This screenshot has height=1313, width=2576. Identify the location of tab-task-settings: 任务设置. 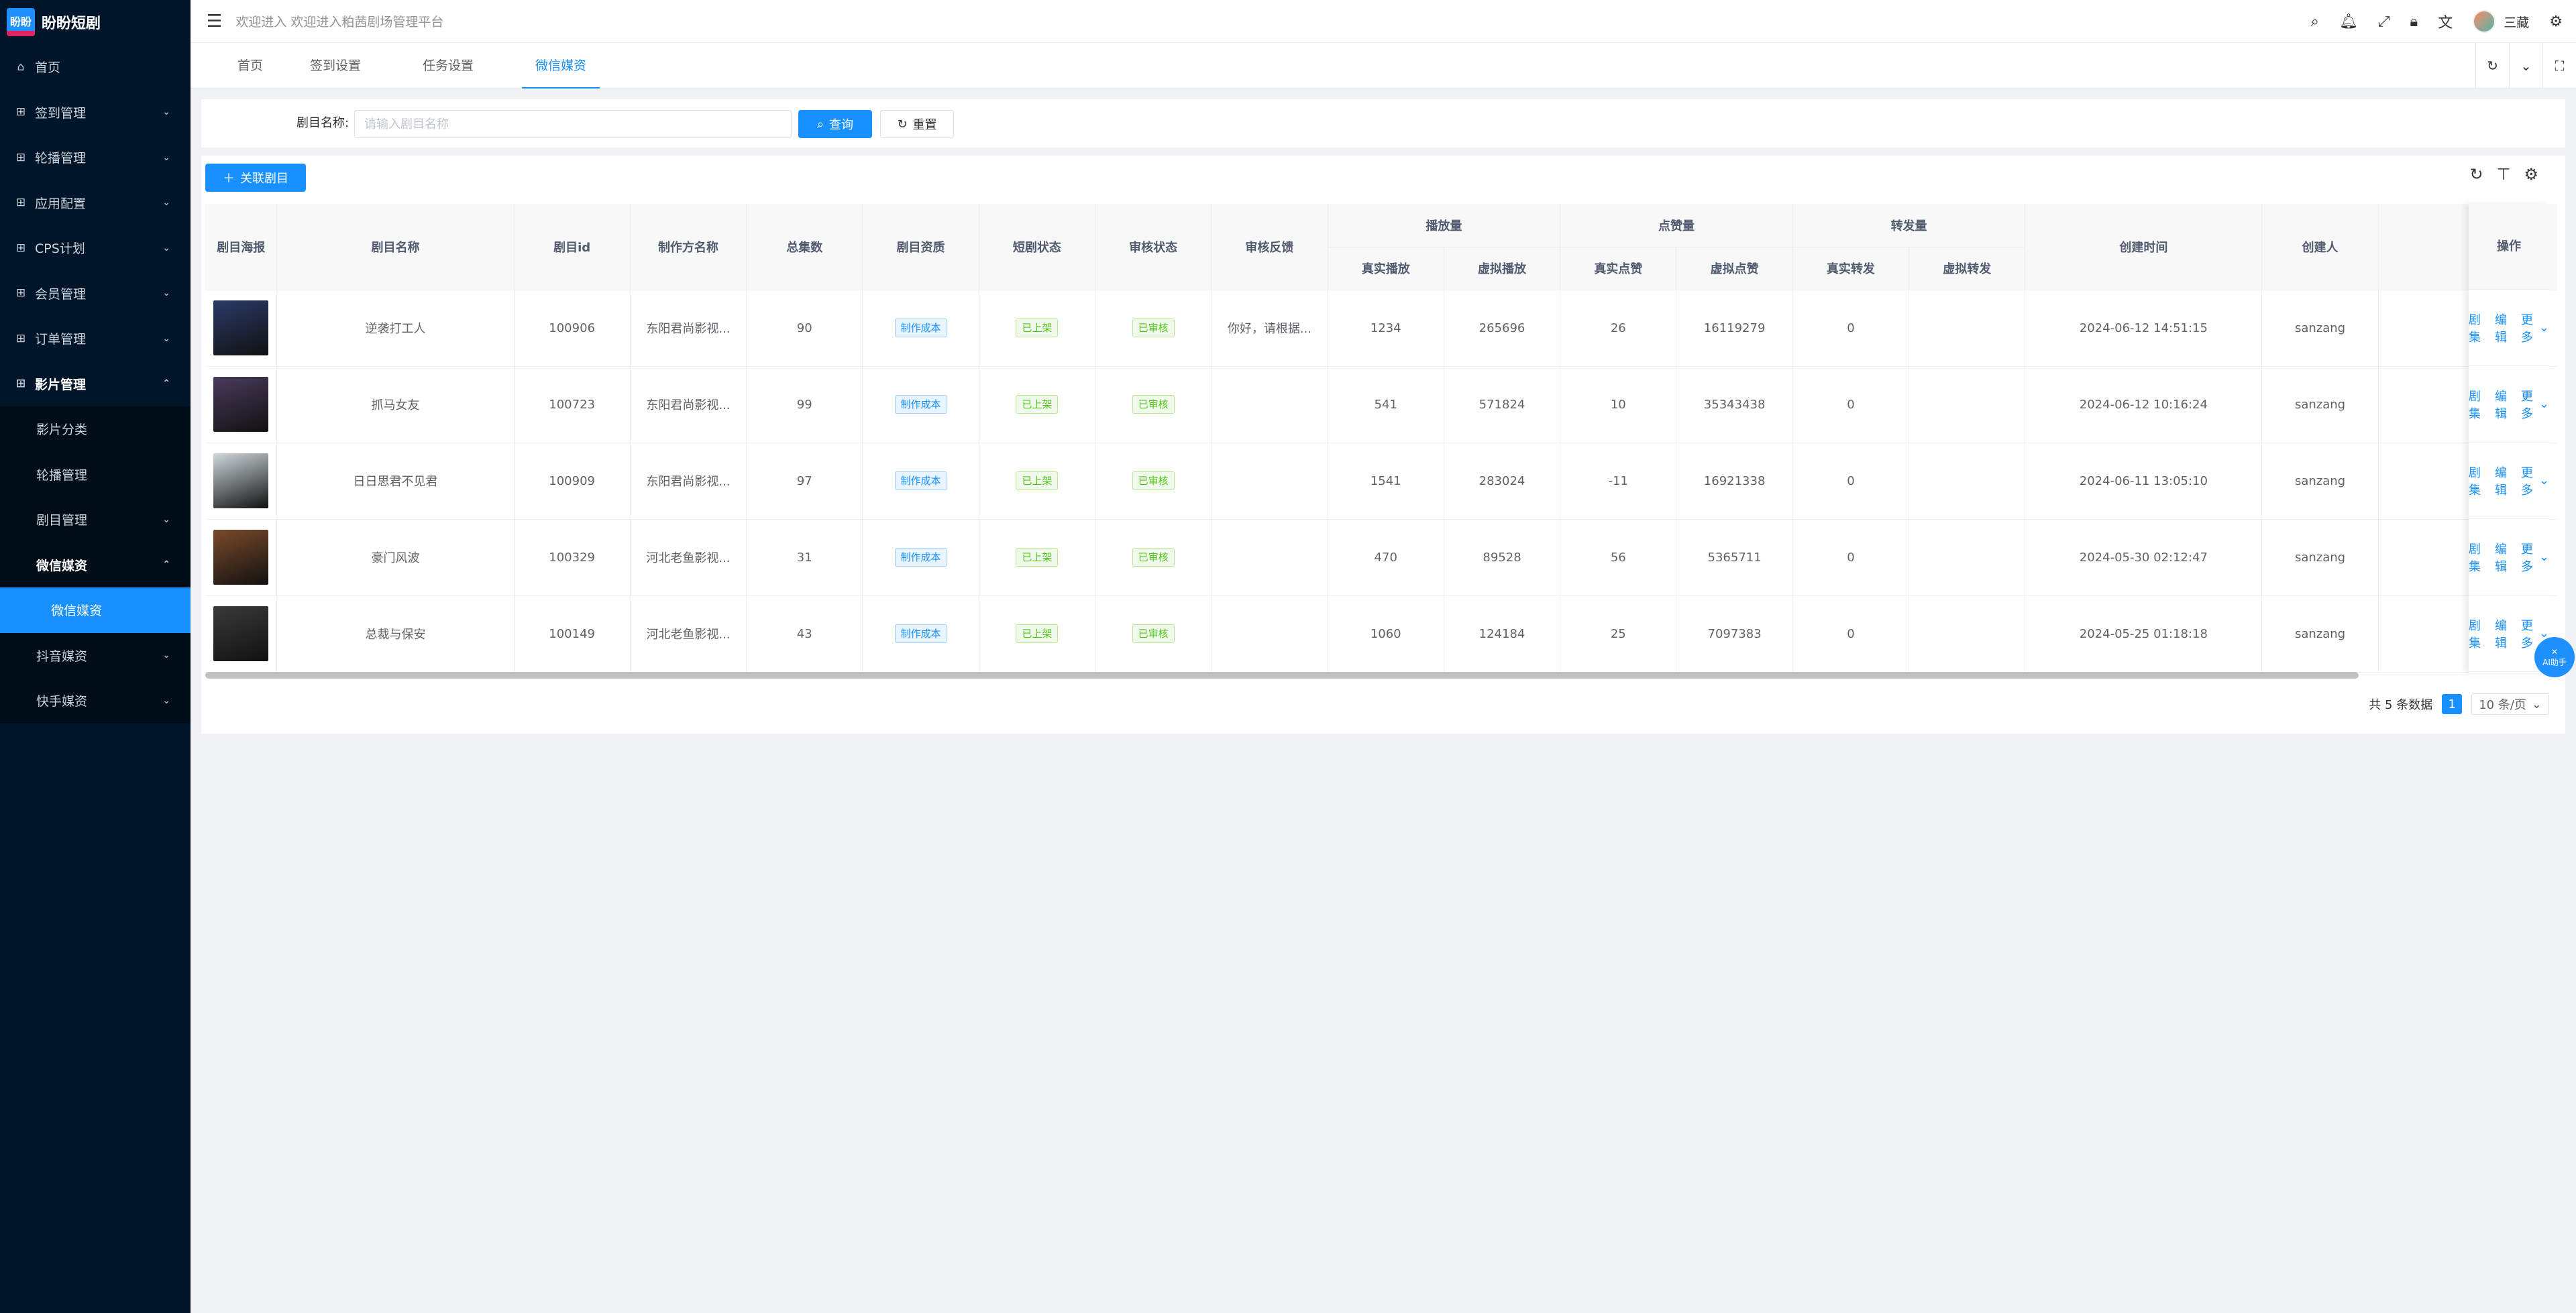
(448, 66).